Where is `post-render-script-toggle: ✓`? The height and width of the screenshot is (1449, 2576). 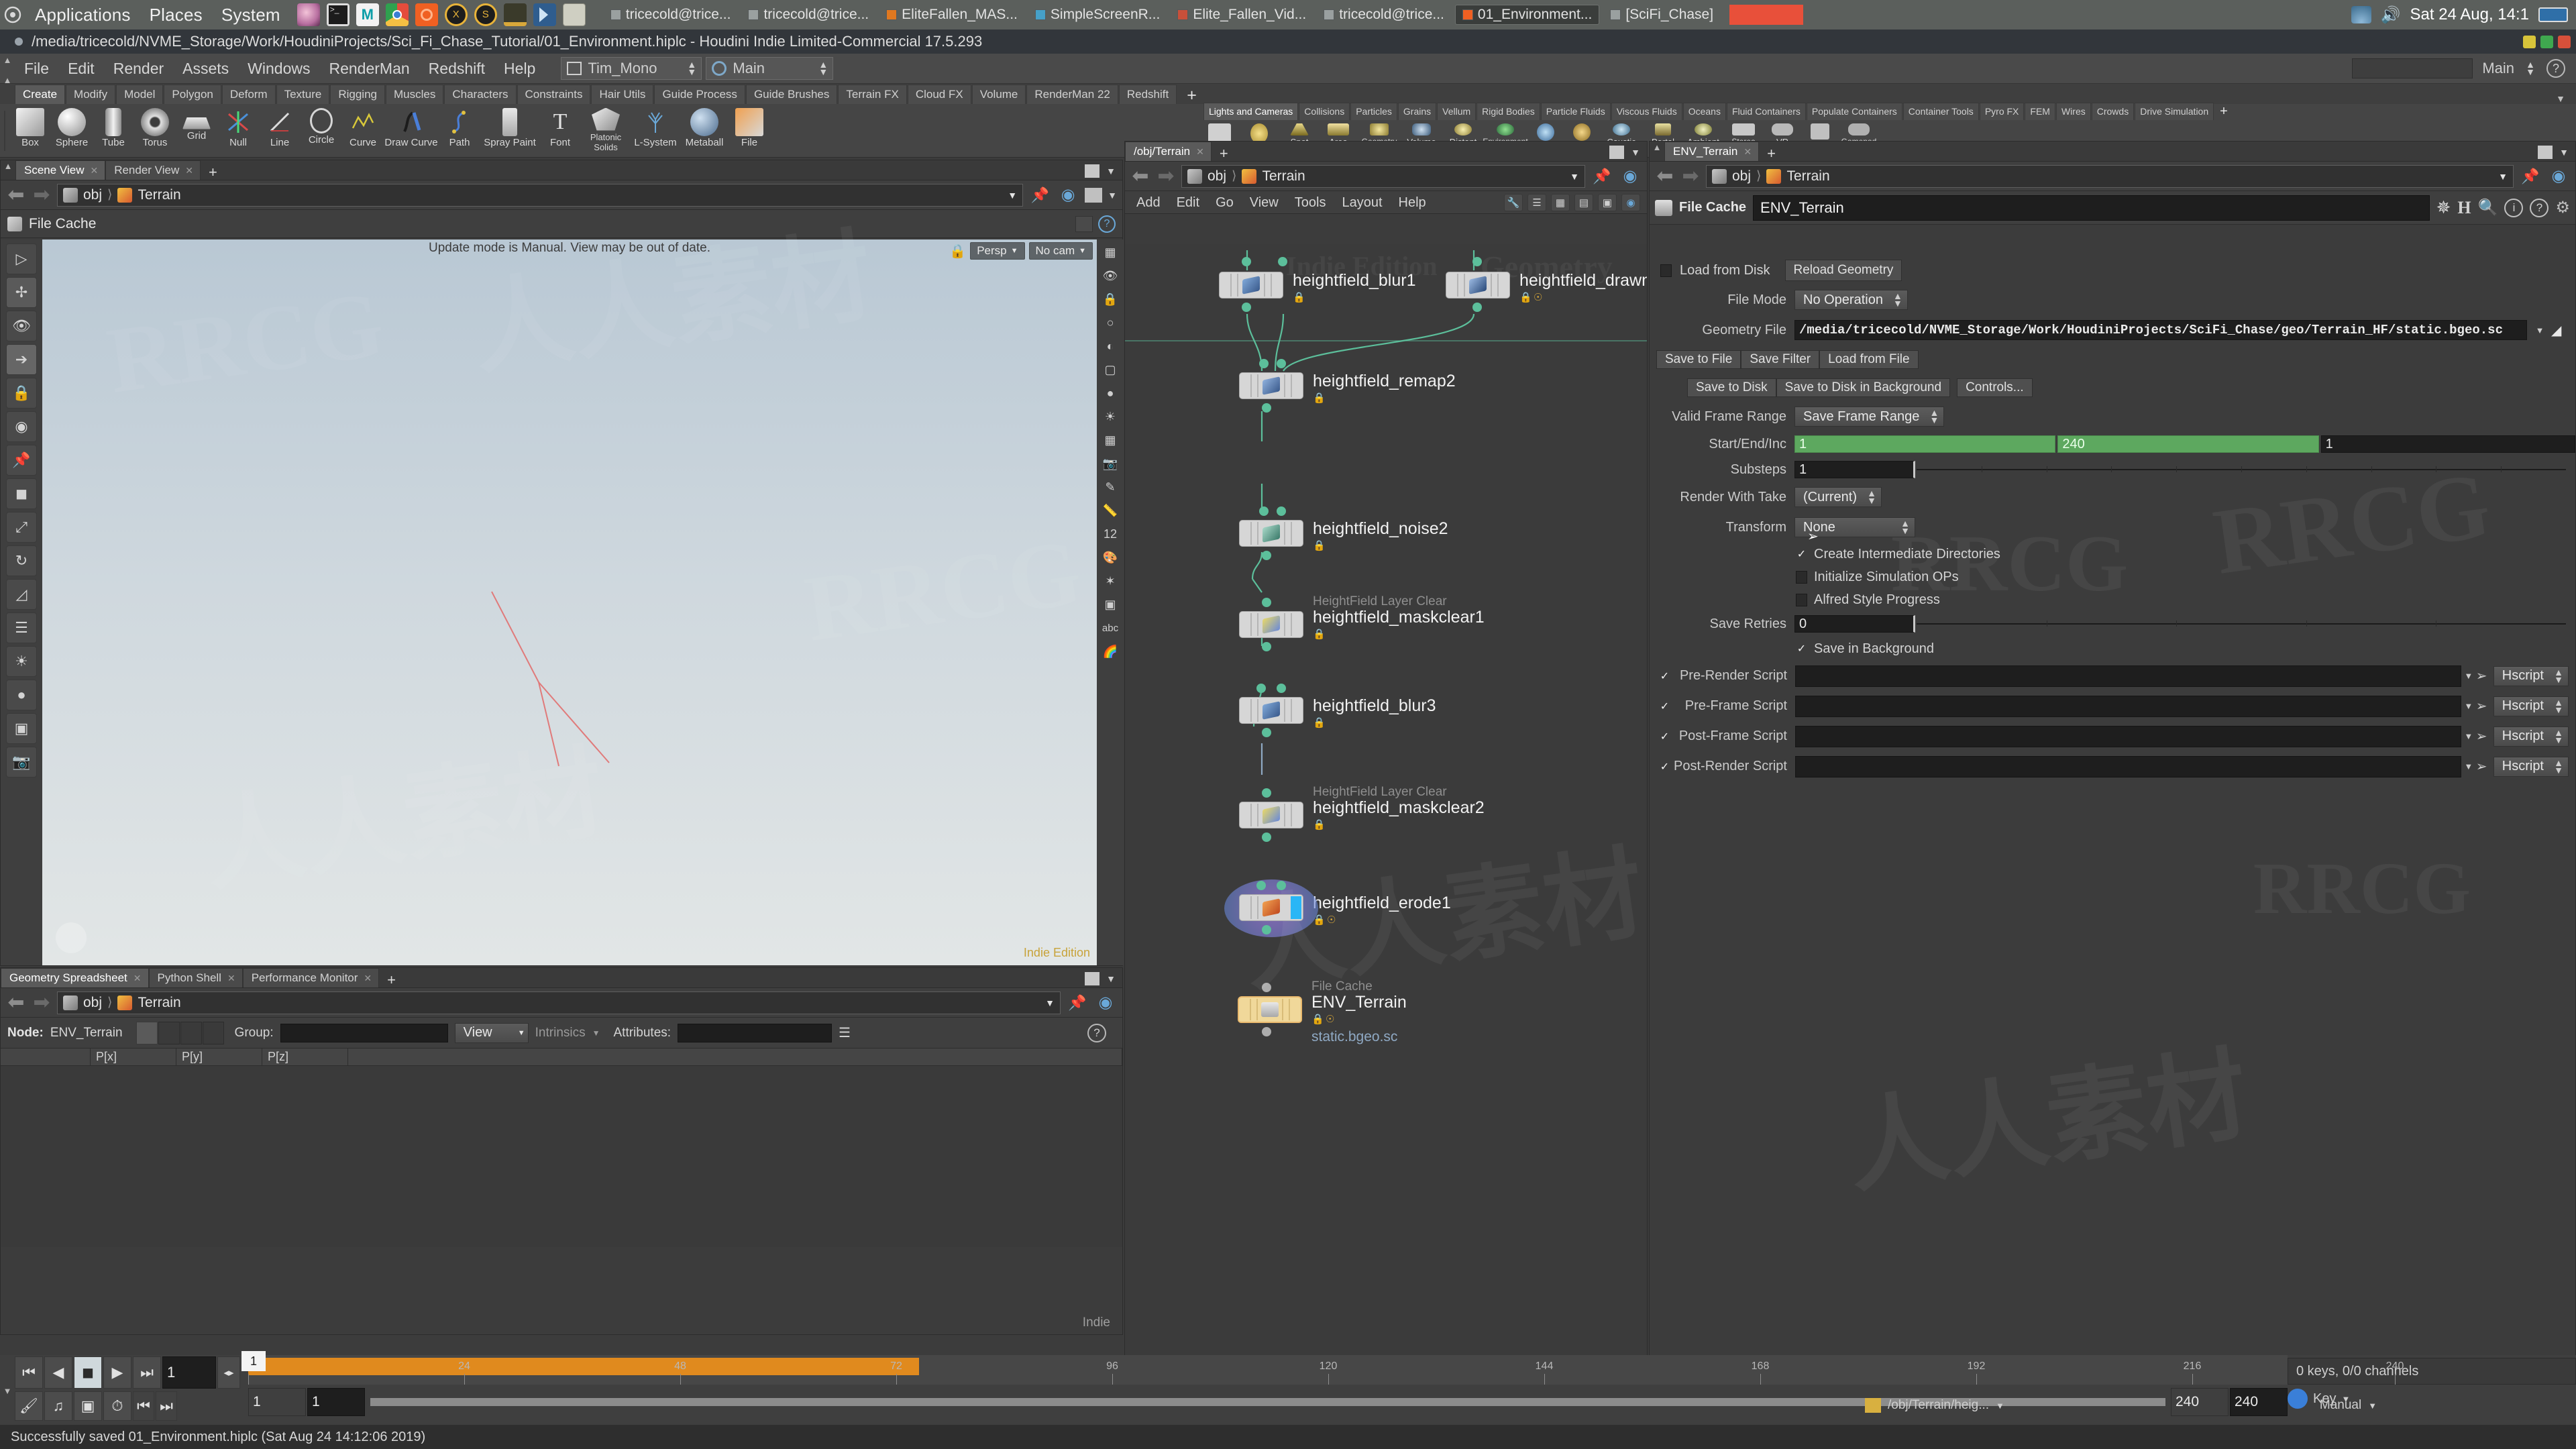
post-render-script-toggle: ✓ is located at coordinates (1664, 766).